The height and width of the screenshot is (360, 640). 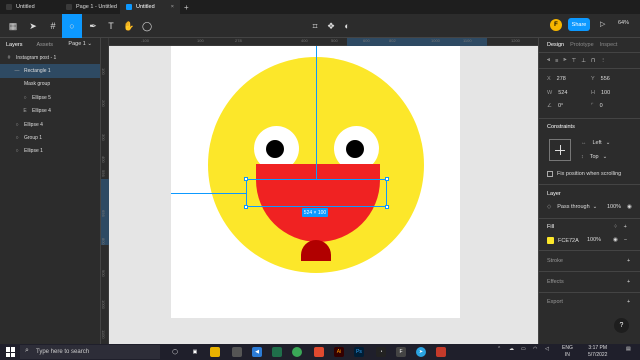 What do you see at coordinates (13, 26) in the screenshot?
I see `main-menu-icon: ▦` at bounding box center [13, 26].